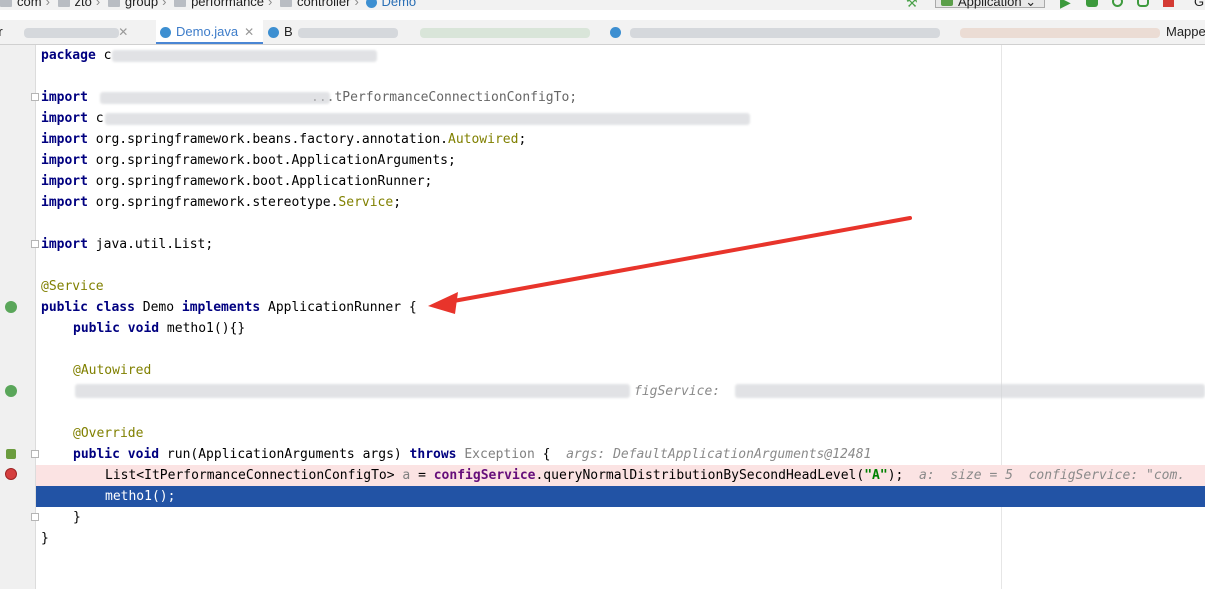 This screenshot has height=589, width=1205. Describe the element at coordinates (679, 260) in the screenshot. I see `arrow-shaft` at that location.